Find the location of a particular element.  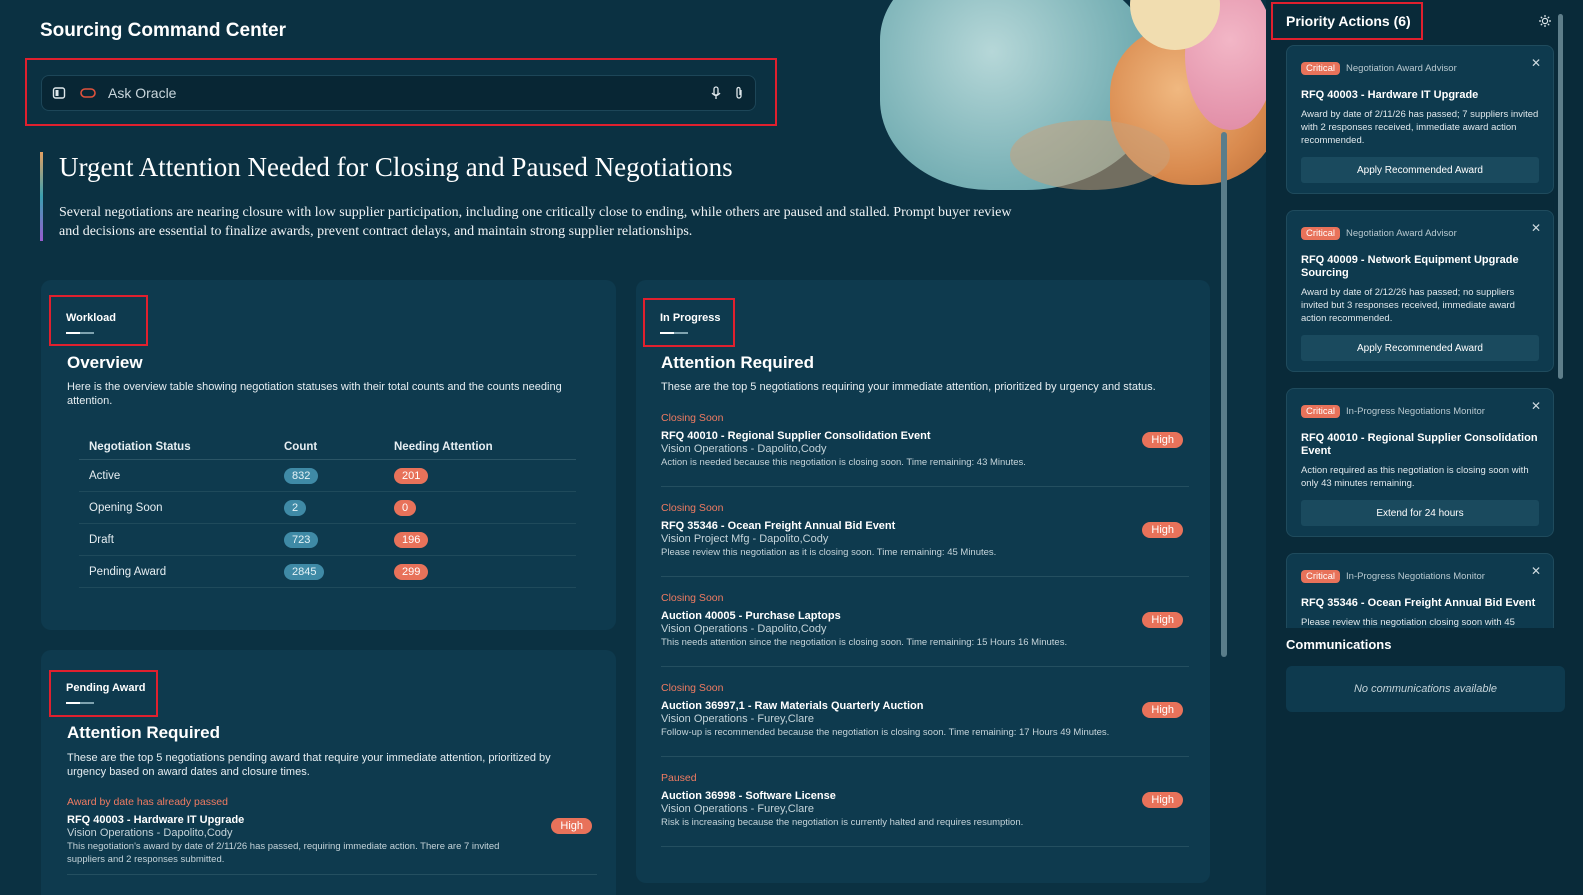

attention-pill: 196 is located at coordinates (411, 539).